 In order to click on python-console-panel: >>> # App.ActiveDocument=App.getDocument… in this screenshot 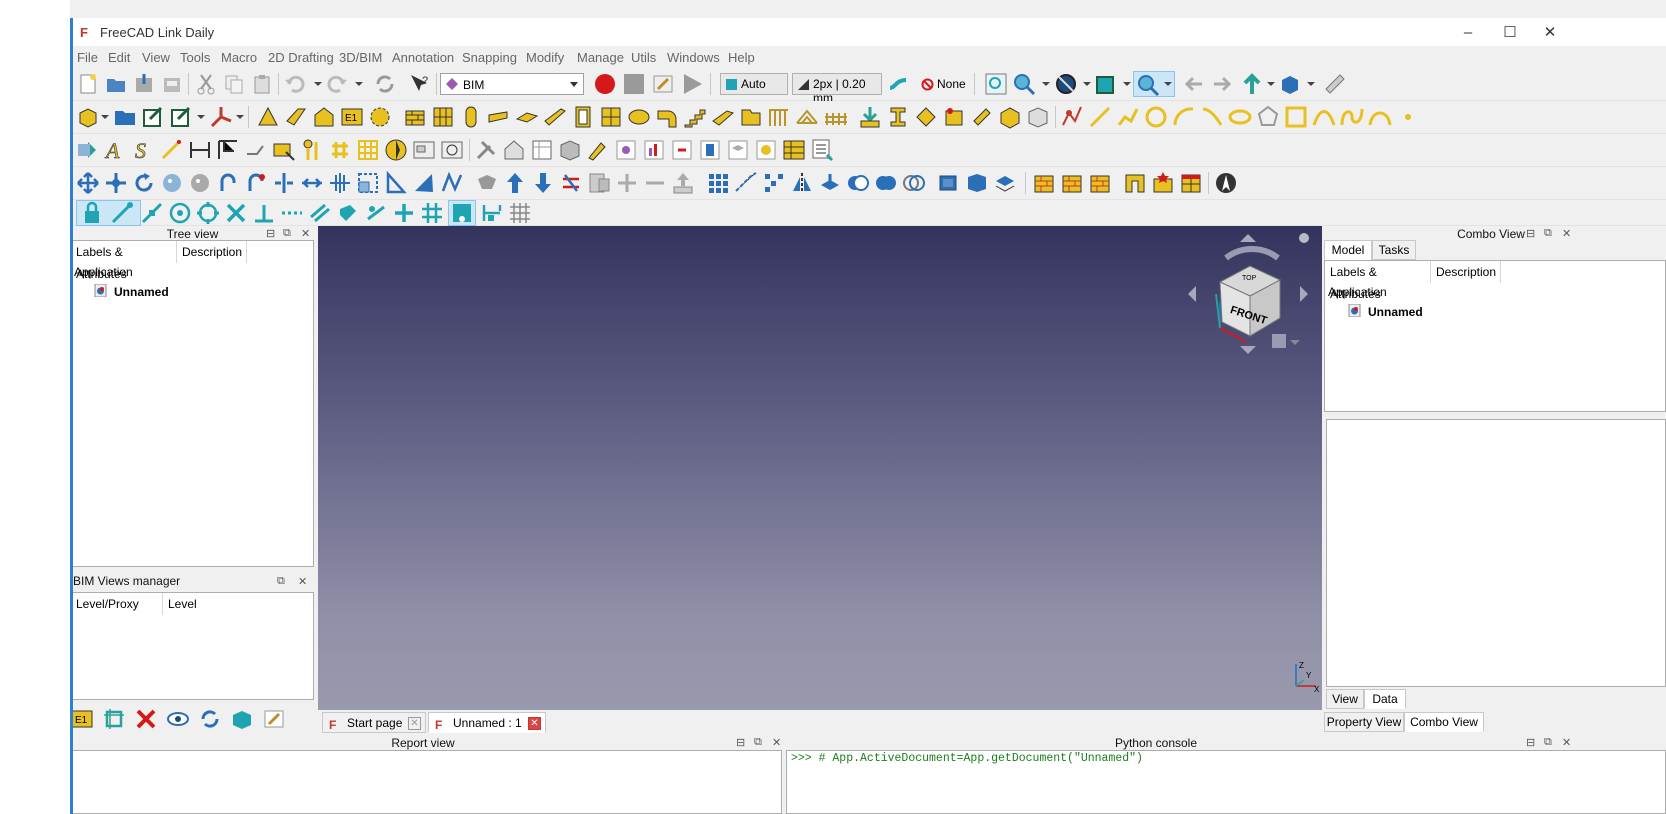, I will do `click(1226, 782)`.